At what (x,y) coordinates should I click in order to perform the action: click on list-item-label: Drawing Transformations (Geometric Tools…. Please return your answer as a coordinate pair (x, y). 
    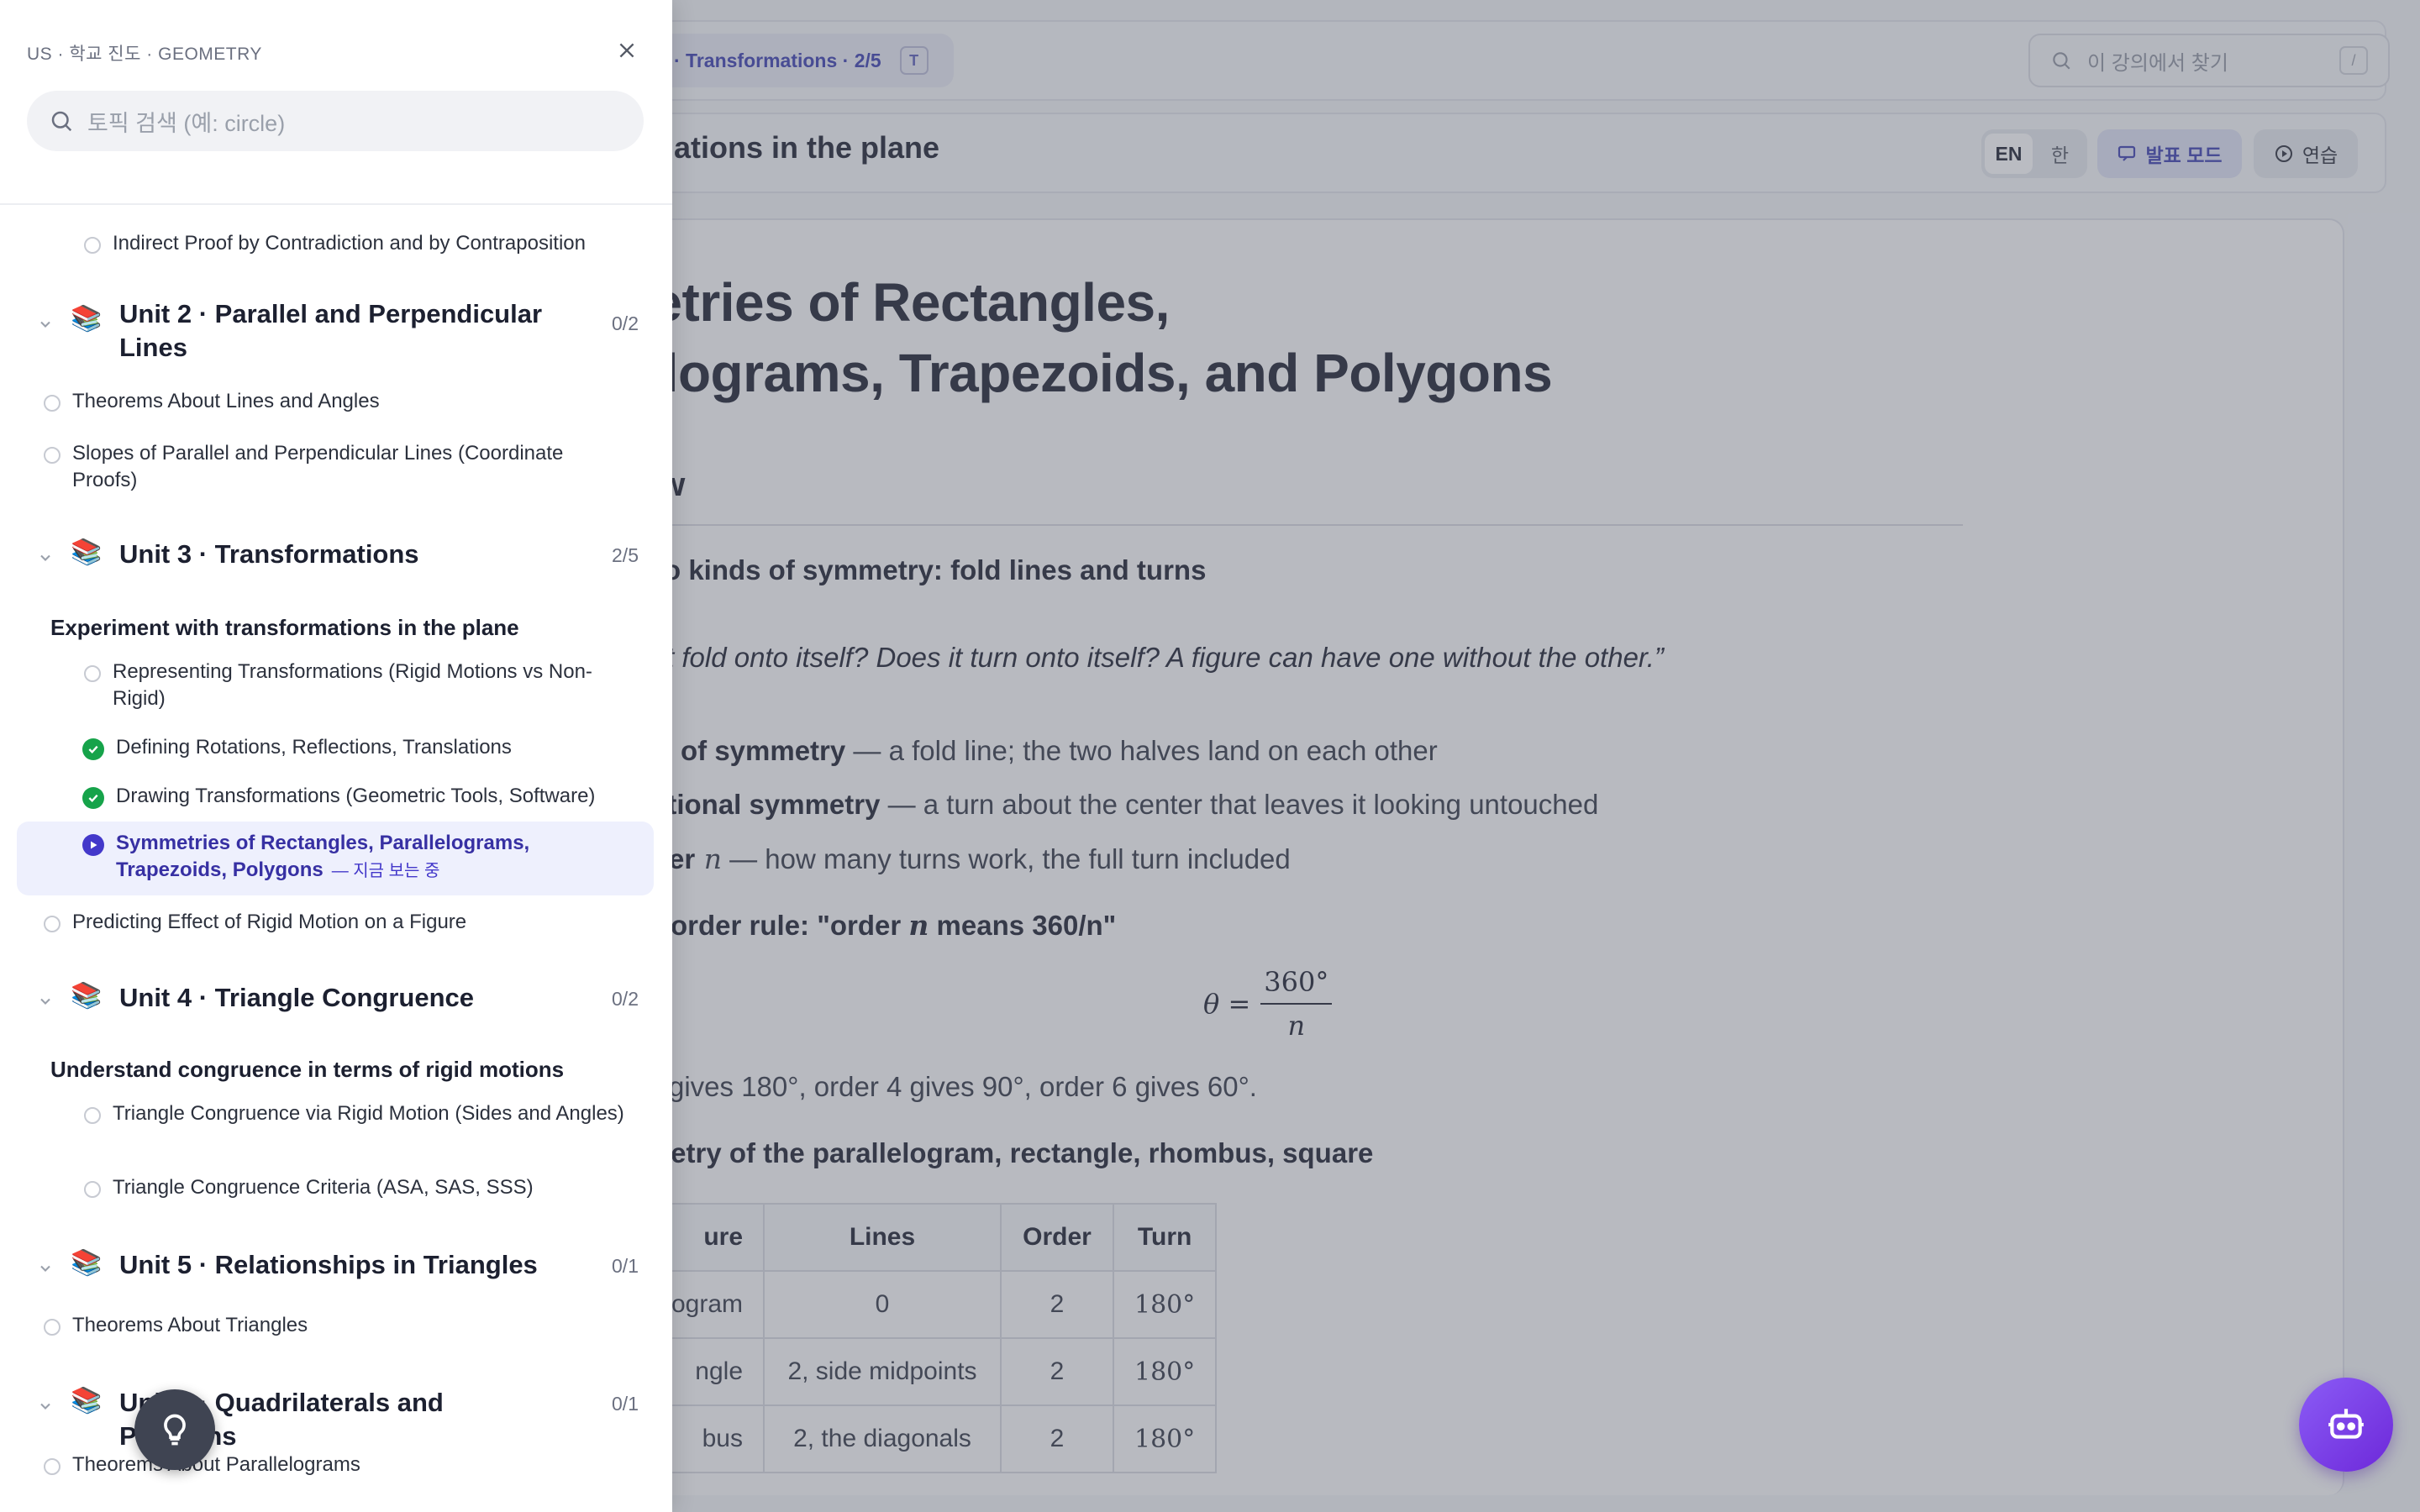
    Looking at the image, I should click on (356, 796).